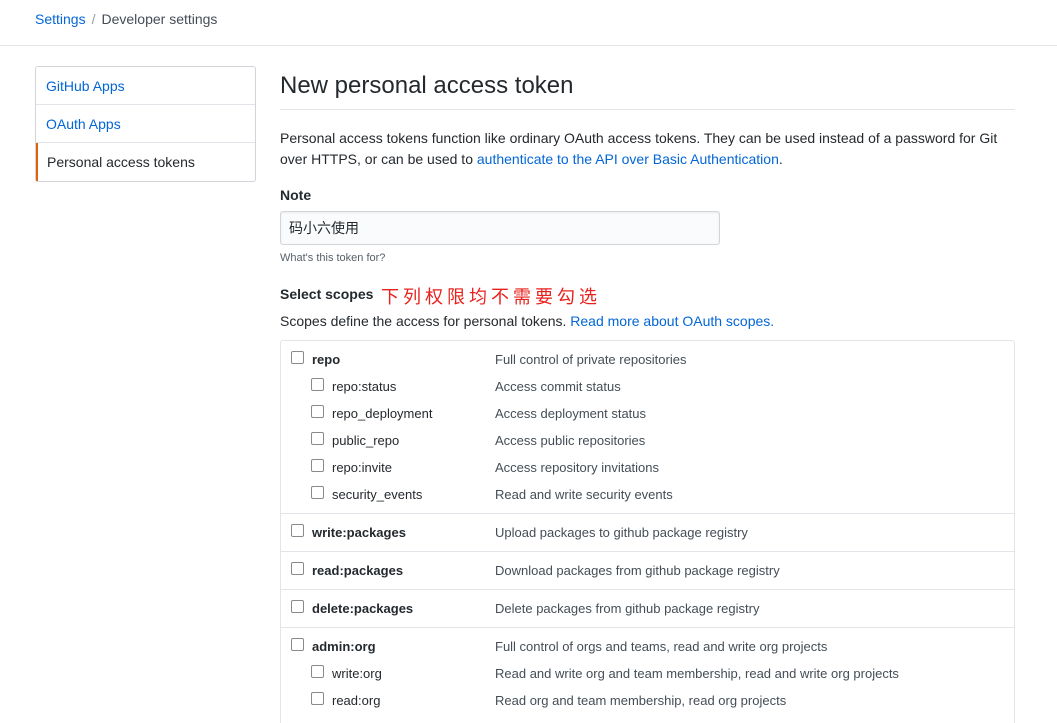 The height and width of the screenshot is (723, 1057). Describe the element at coordinates (145, 86) in the screenshot. I see `sidebar-item-github-apps: GitHub Apps` at that location.